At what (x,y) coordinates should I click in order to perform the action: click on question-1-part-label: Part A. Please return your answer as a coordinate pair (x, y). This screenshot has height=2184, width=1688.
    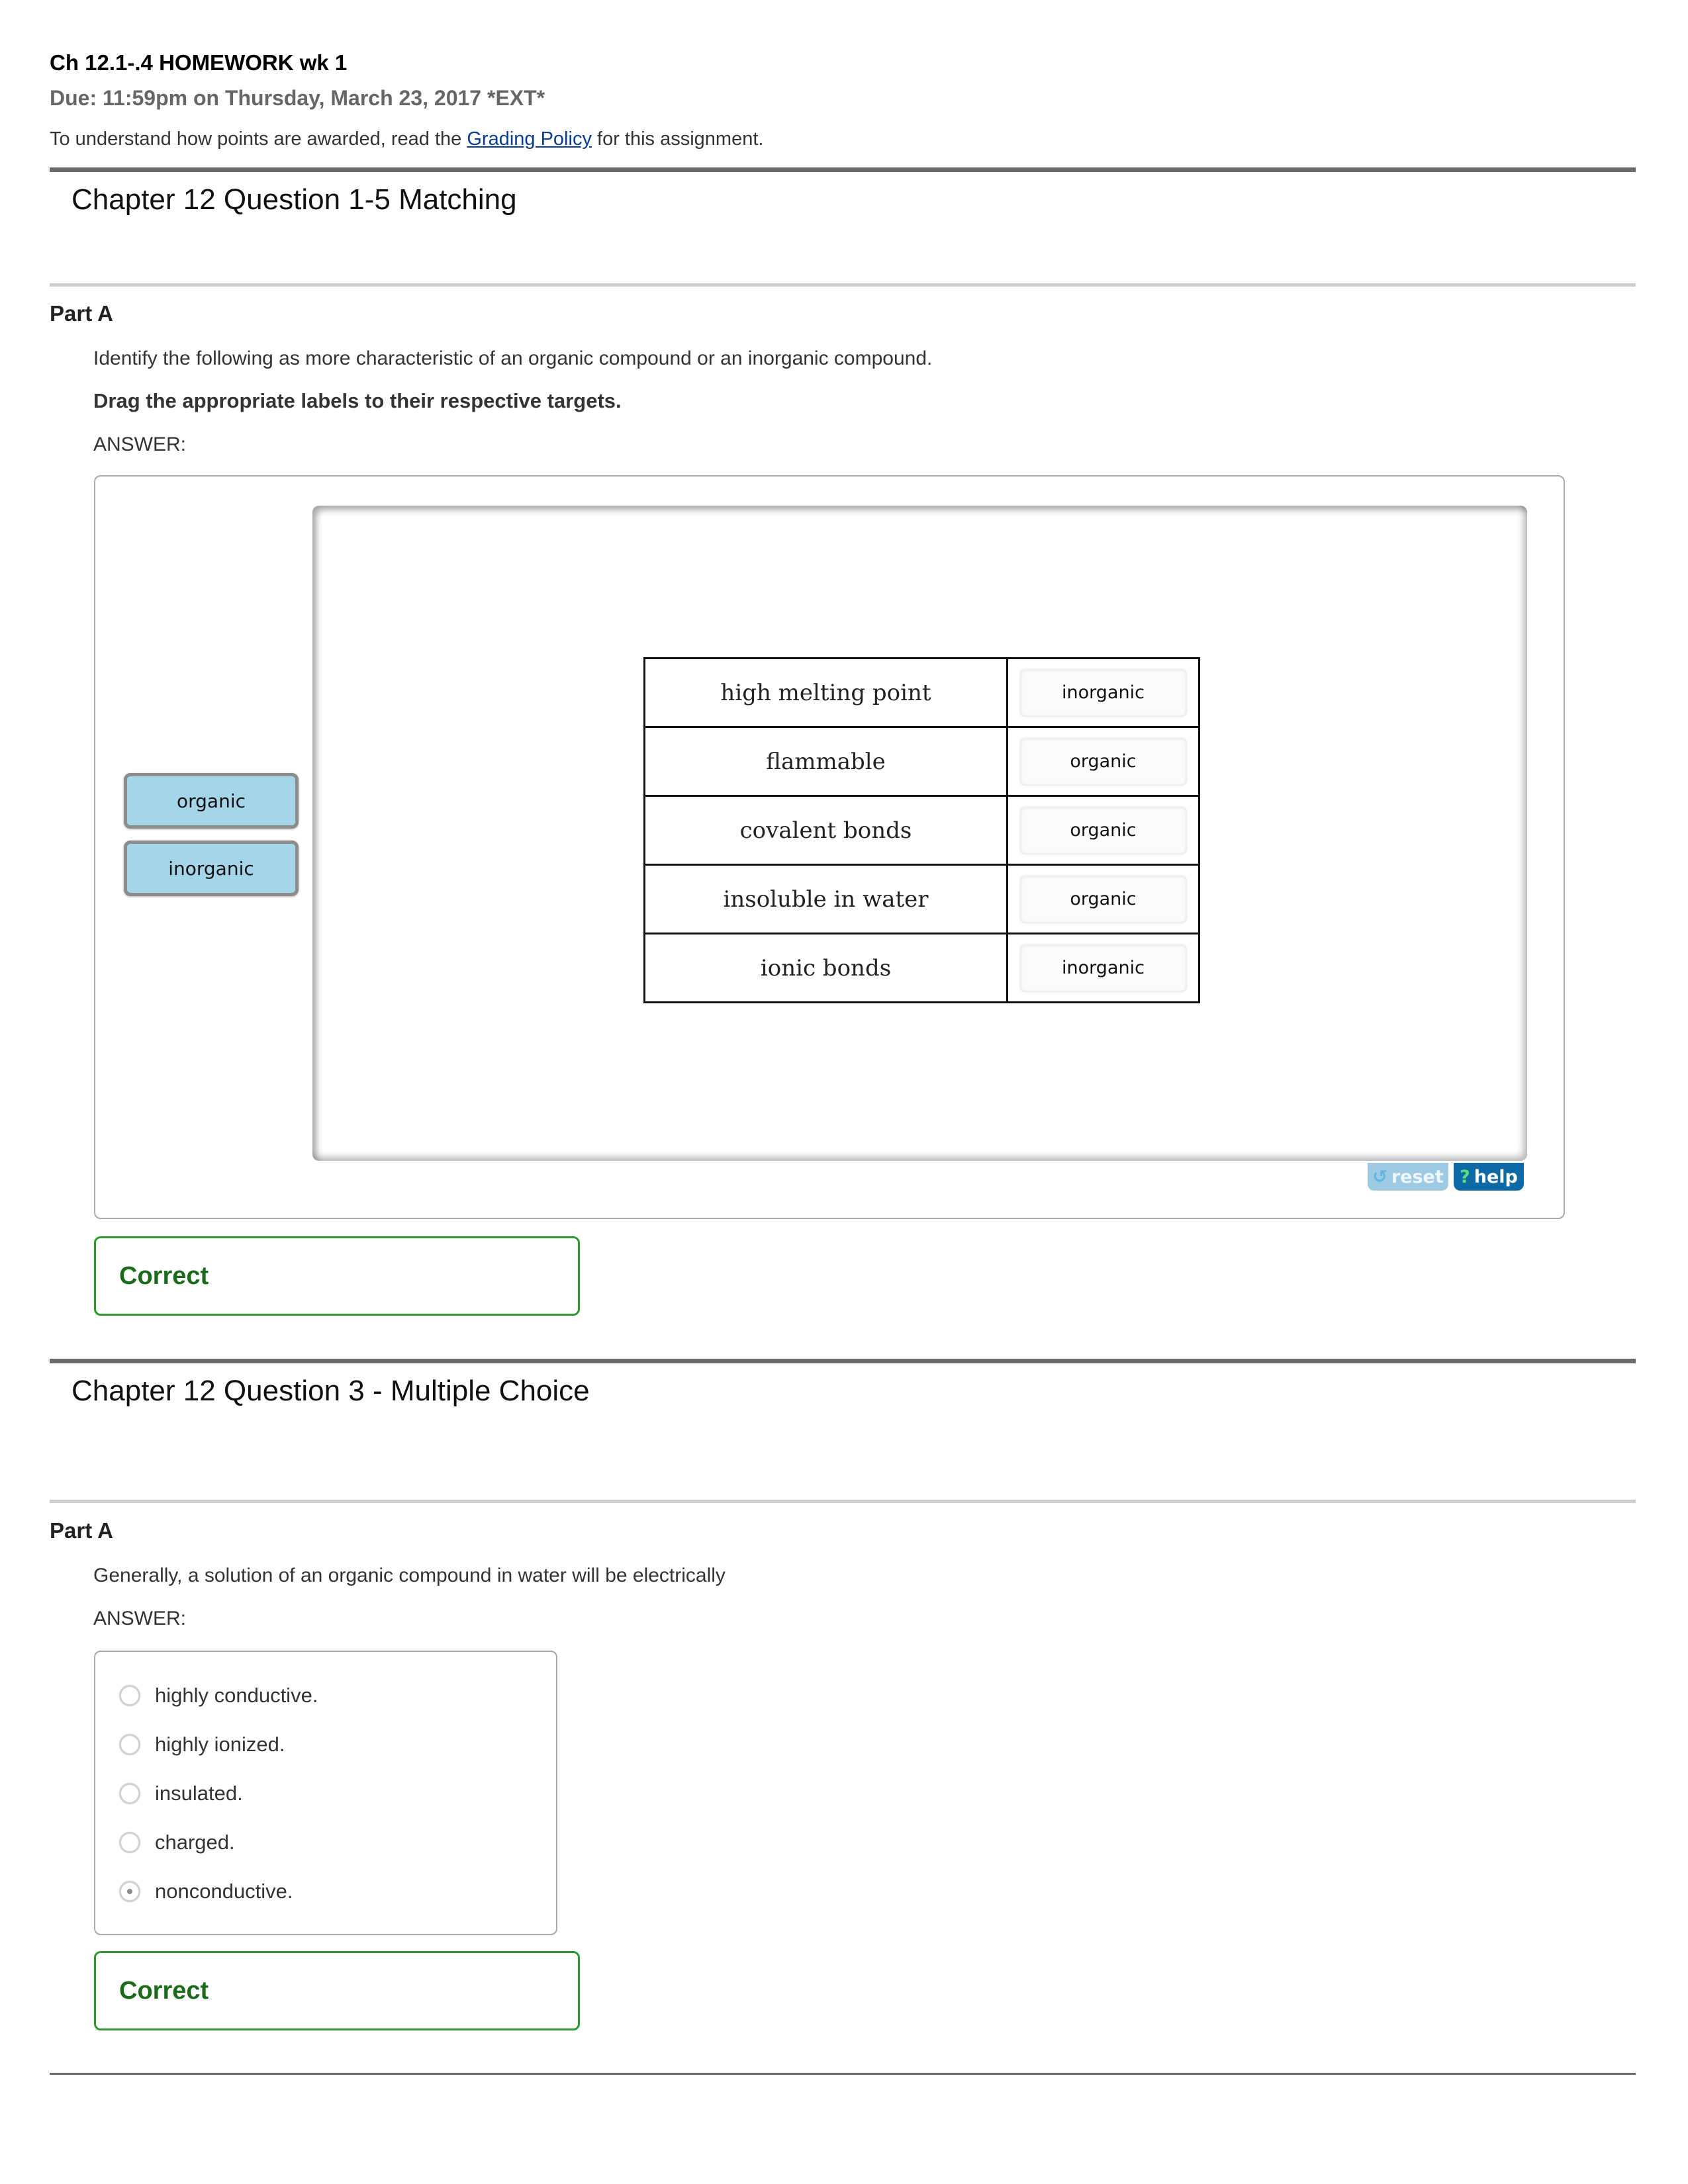
    Looking at the image, I should click on (81, 313).